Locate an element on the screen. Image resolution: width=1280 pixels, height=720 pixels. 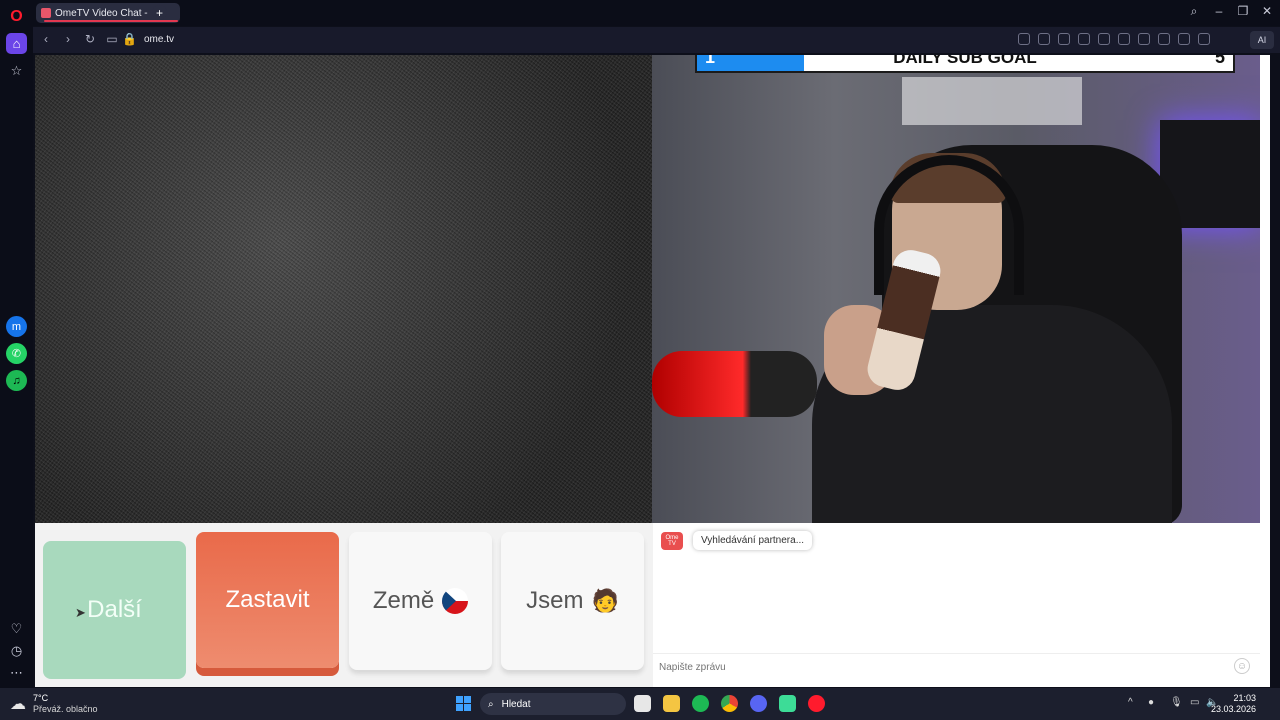
stop-button-label: Zastavit is located at coordinates (267, 599).